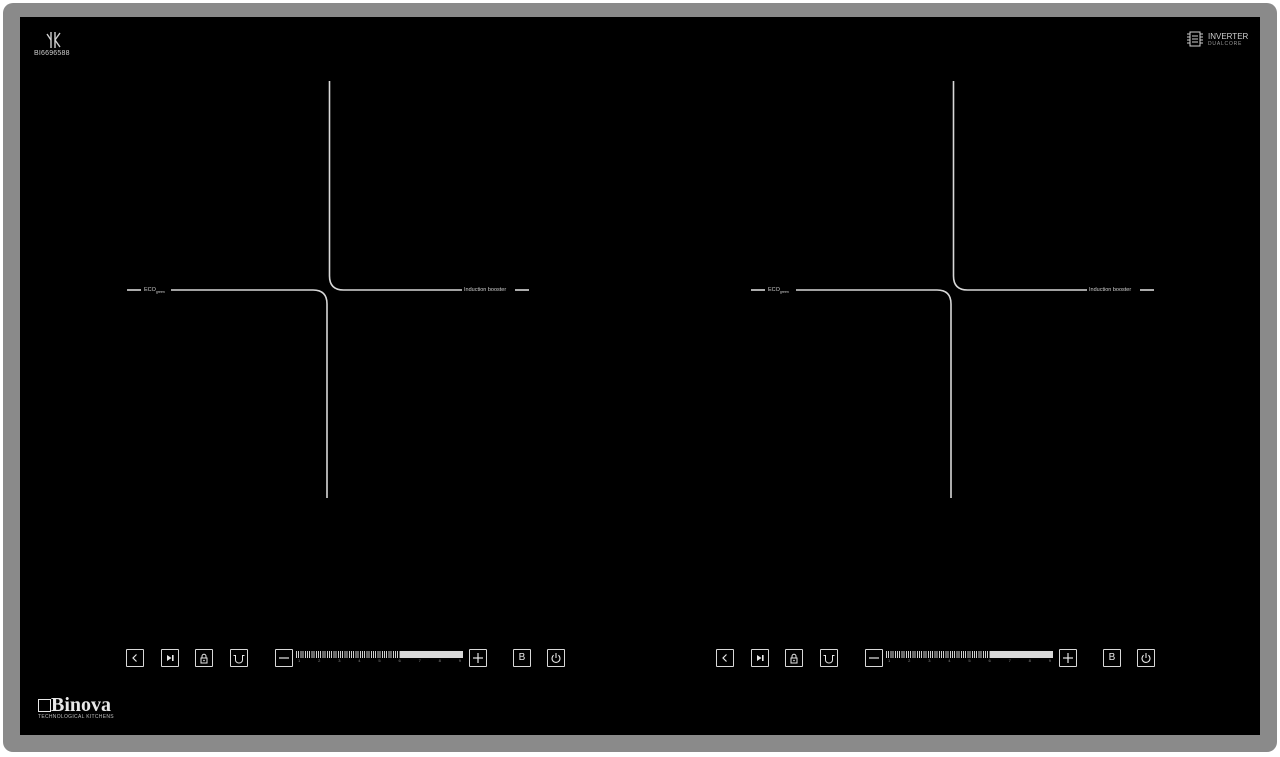  I want to click on chip-icon, so click(1195, 39).